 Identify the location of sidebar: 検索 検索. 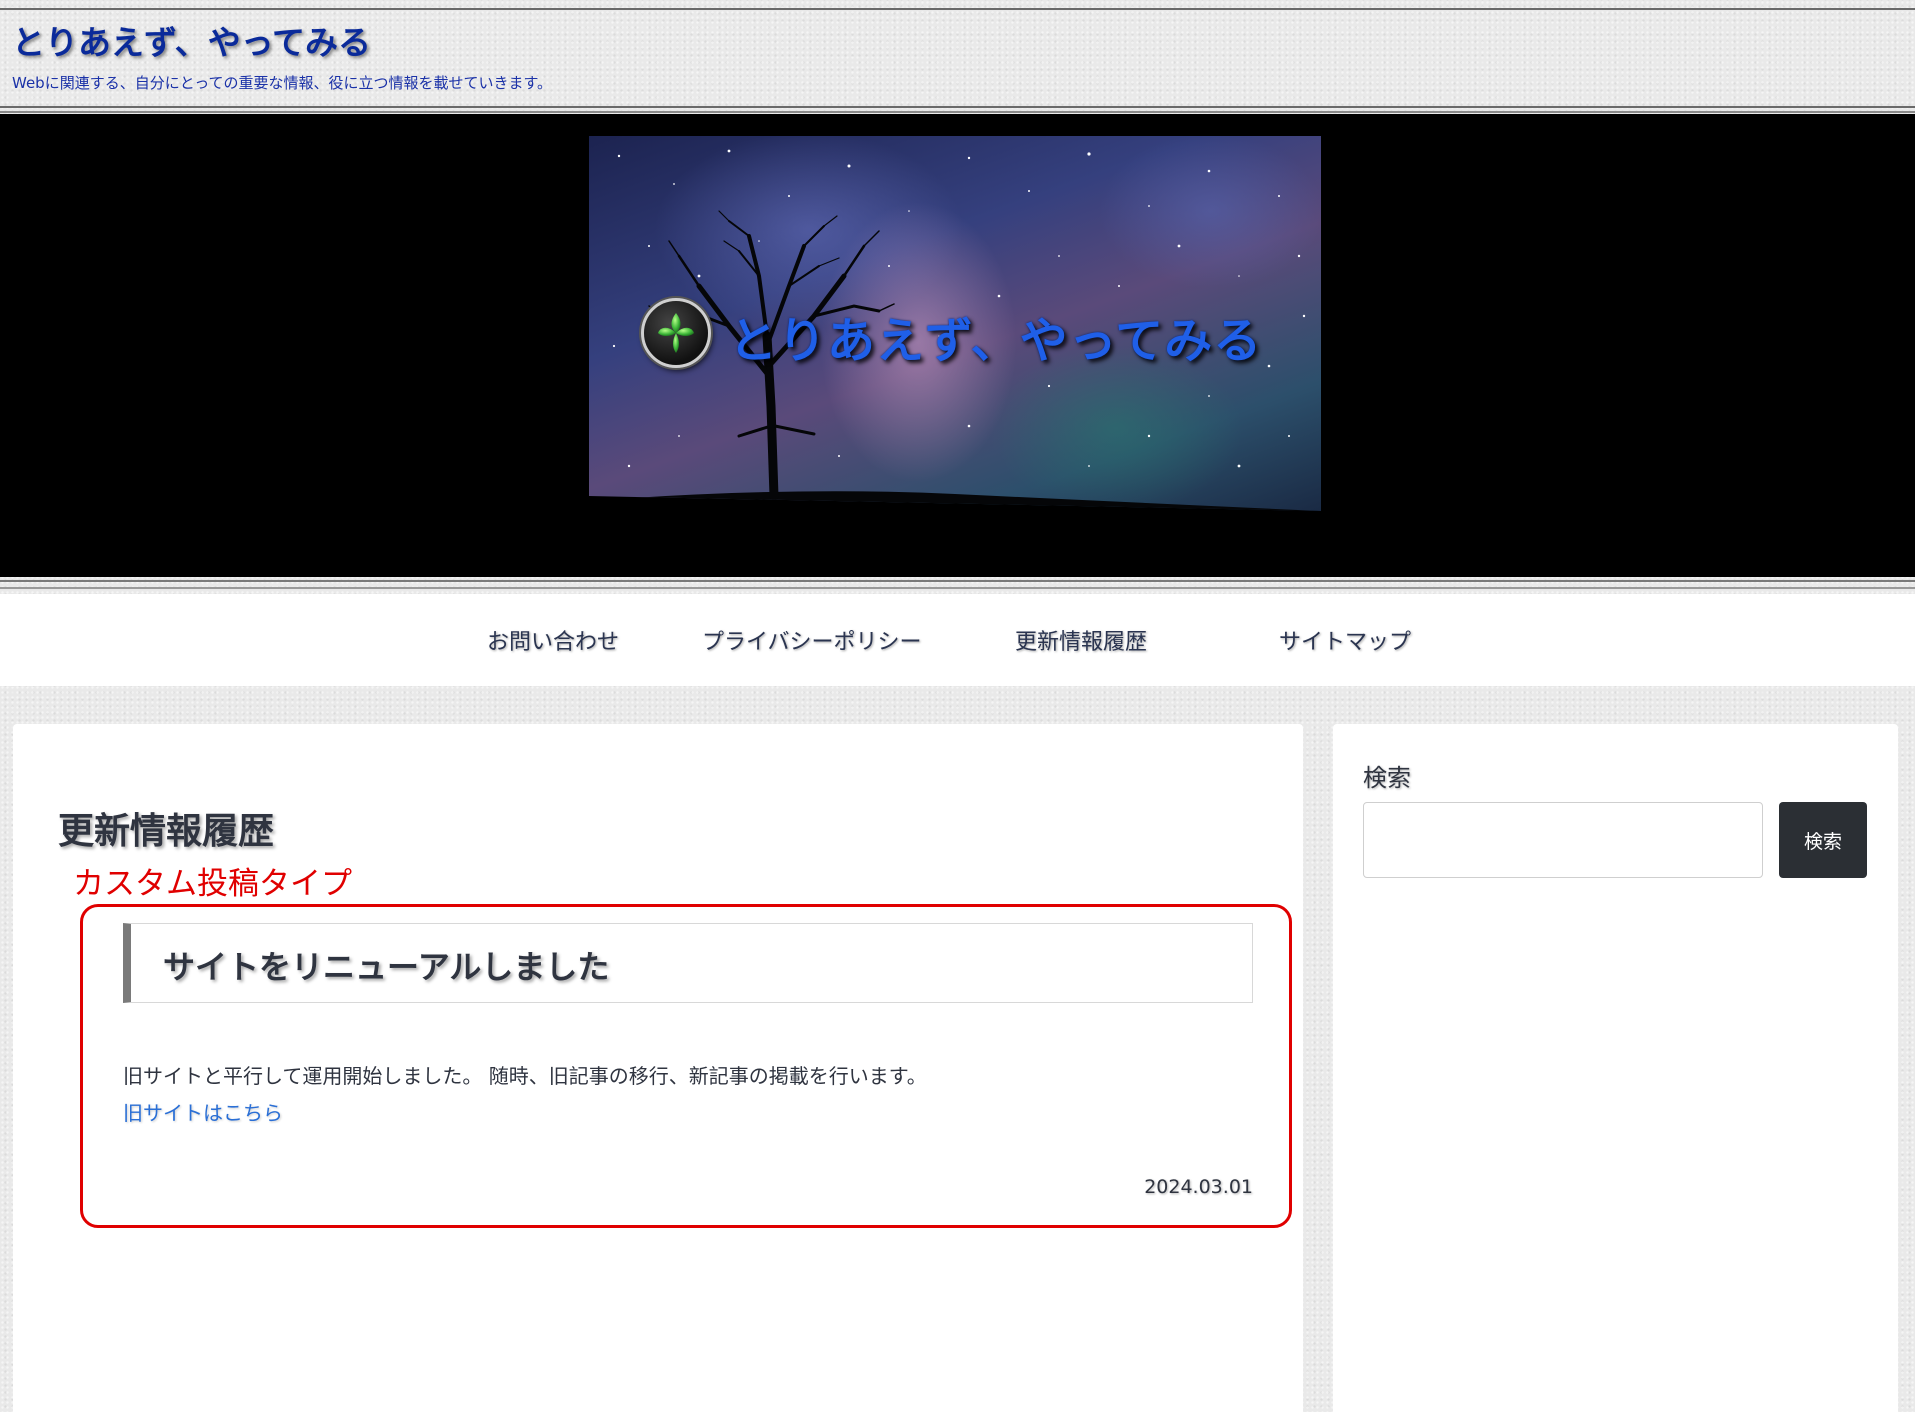
(1615, 1068).